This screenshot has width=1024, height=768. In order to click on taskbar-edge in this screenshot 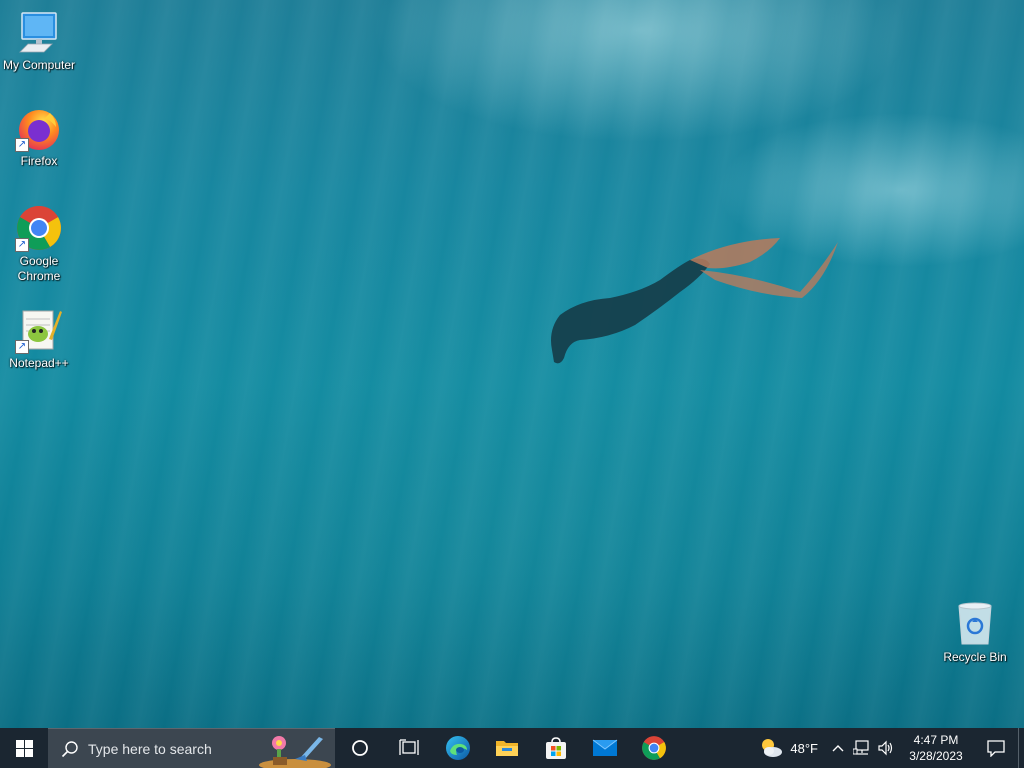, I will do `click(457, 748)`.